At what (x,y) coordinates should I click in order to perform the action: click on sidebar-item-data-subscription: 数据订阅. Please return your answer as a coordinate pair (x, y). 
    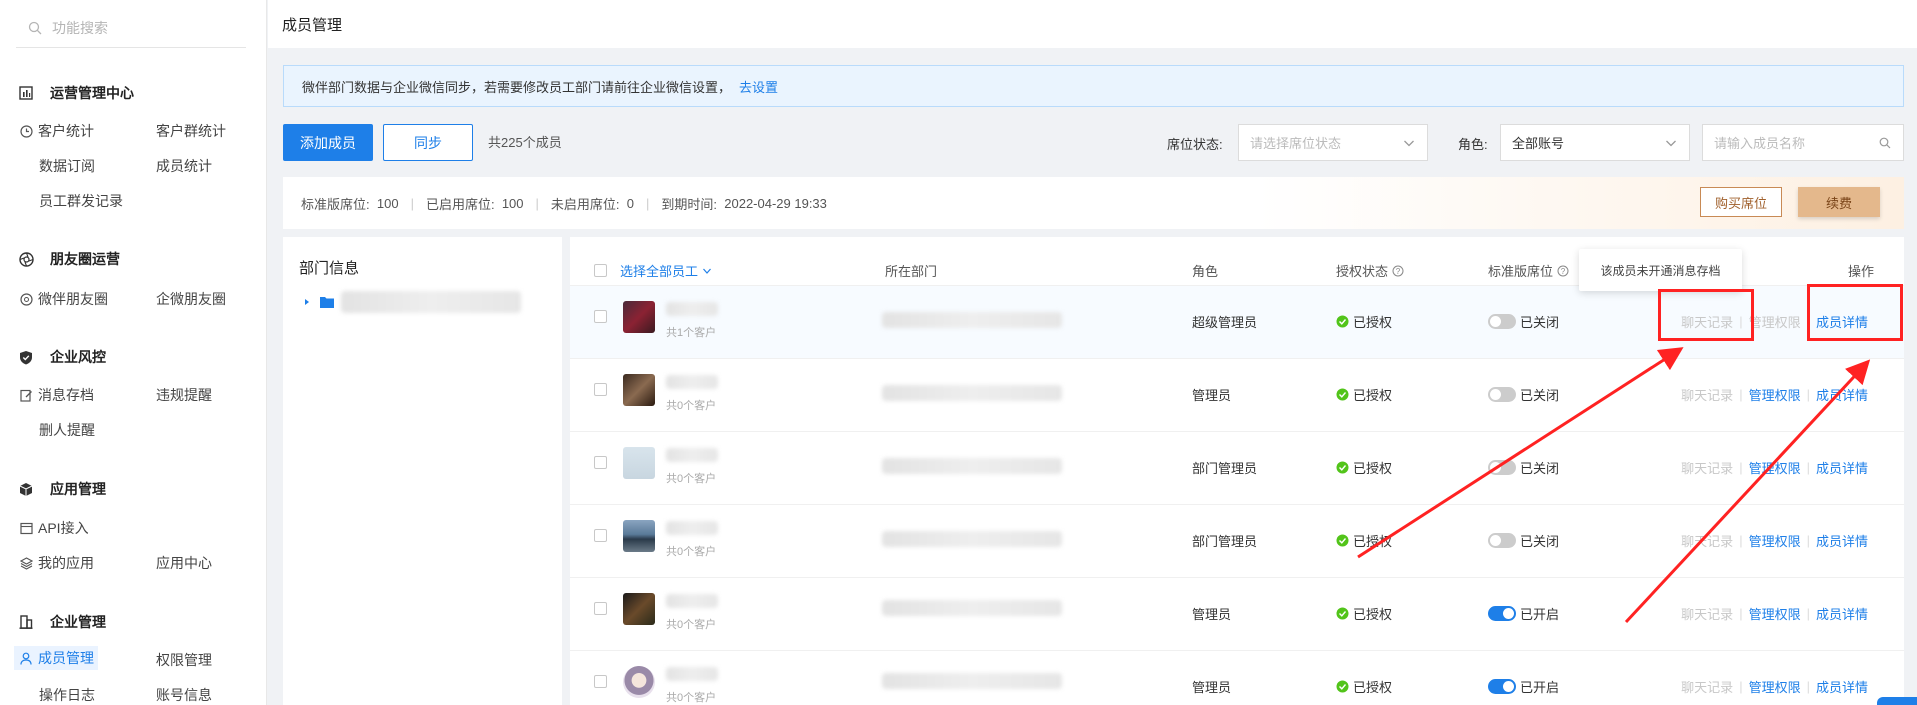
    Looking at the image, I should click on (67, 166).